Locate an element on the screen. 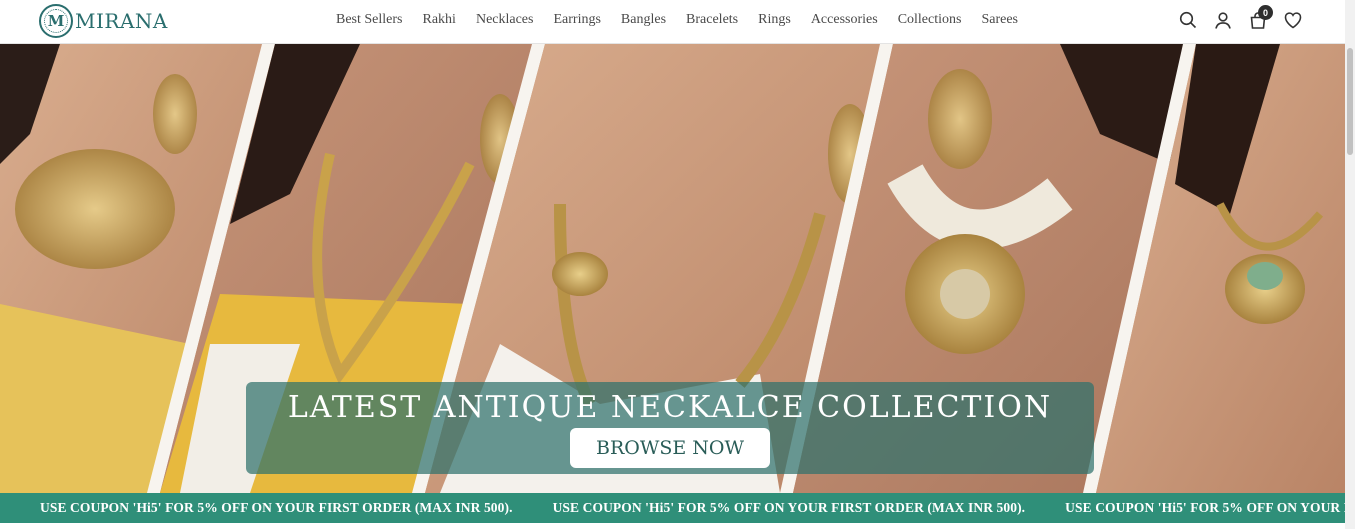 Image resolution: width=1355 pixels, height=529 pixels. hero-title: LATEST ANTIQUE NECKALCE COLLECTION is located at coordinates (670, 407).